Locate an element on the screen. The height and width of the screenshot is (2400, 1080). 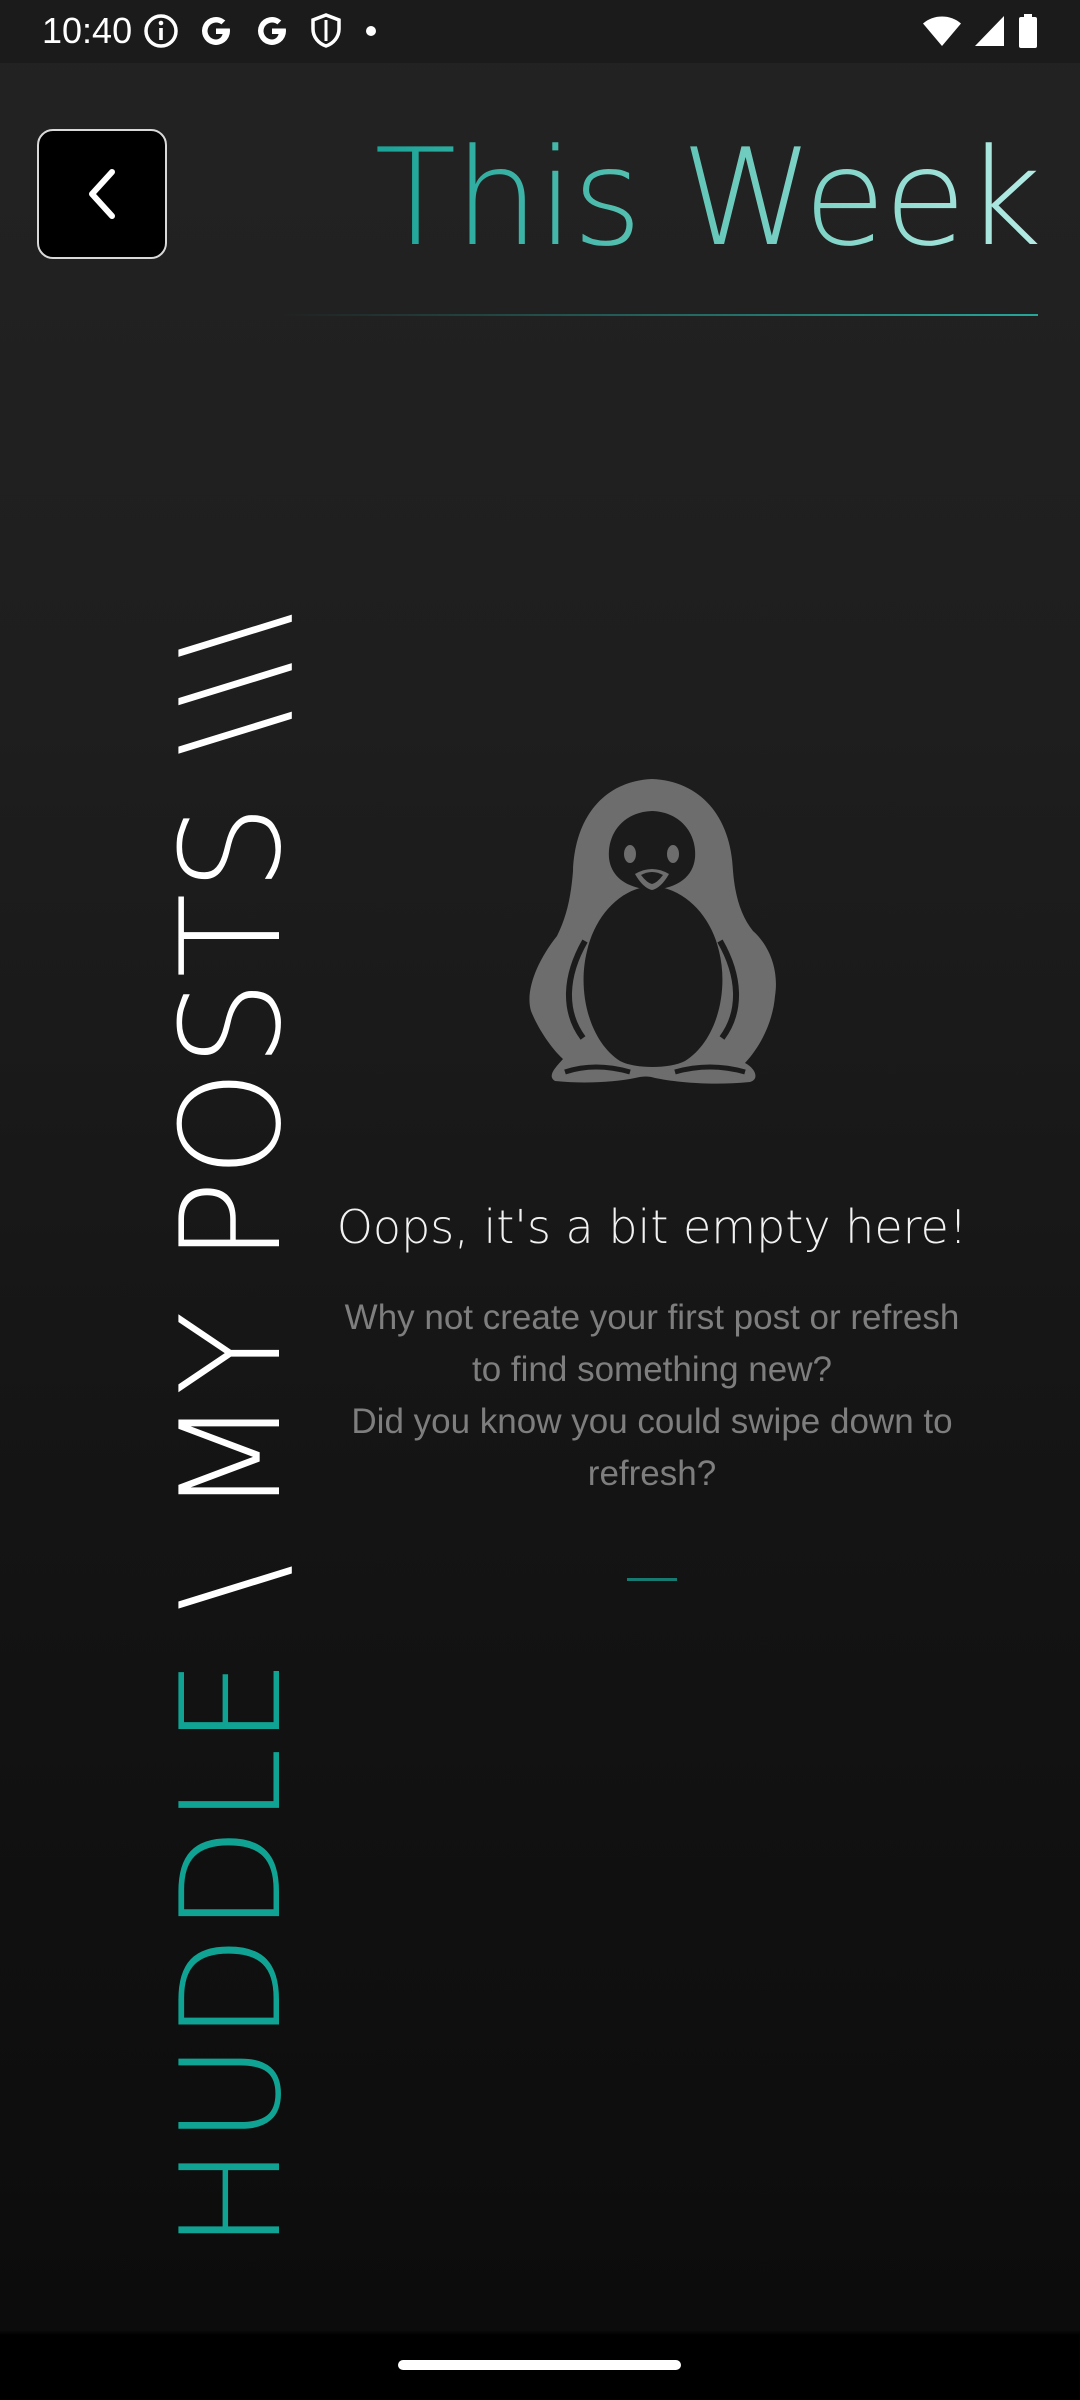
battery-icon is located at coordinates (1028, 31).